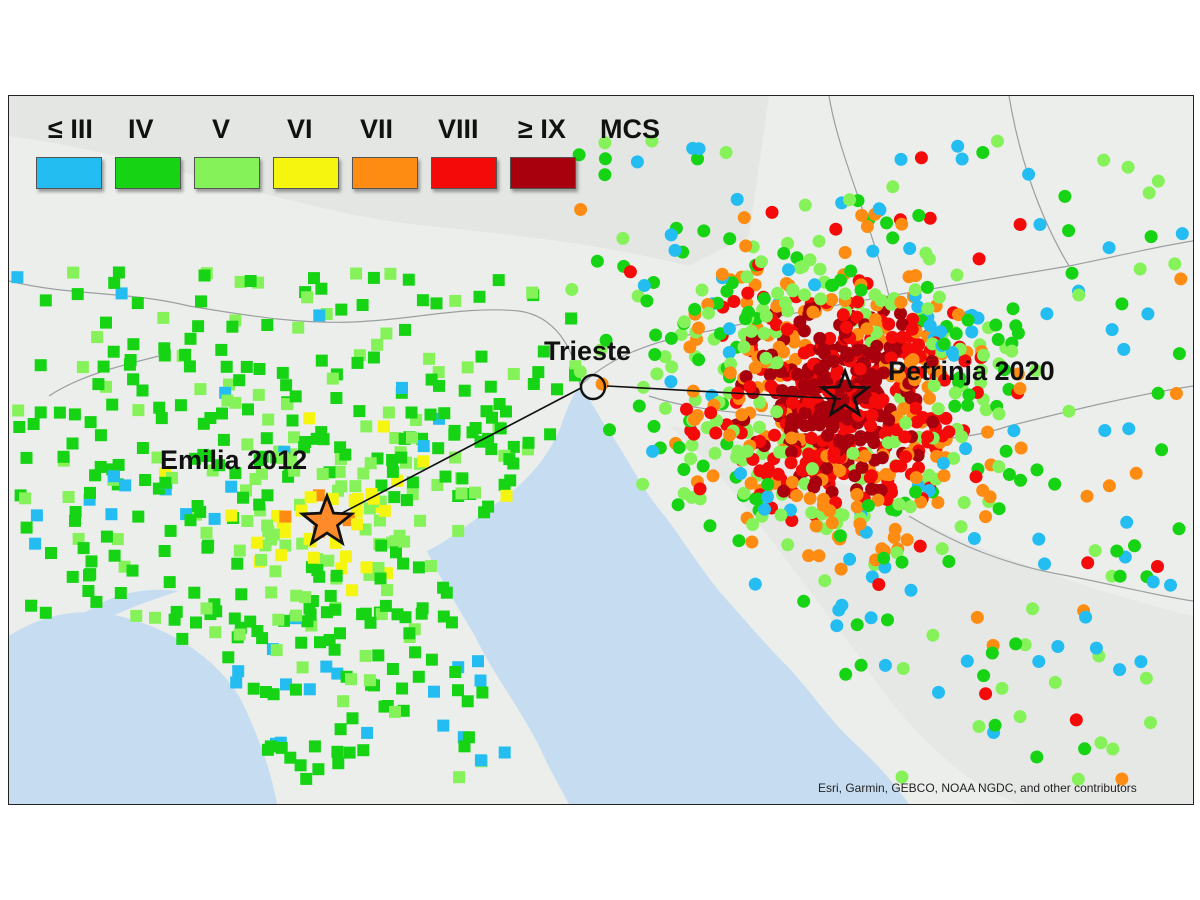 The image size is (1200, 900). I want to click on legend-swatch-vi, so click(306, 173).